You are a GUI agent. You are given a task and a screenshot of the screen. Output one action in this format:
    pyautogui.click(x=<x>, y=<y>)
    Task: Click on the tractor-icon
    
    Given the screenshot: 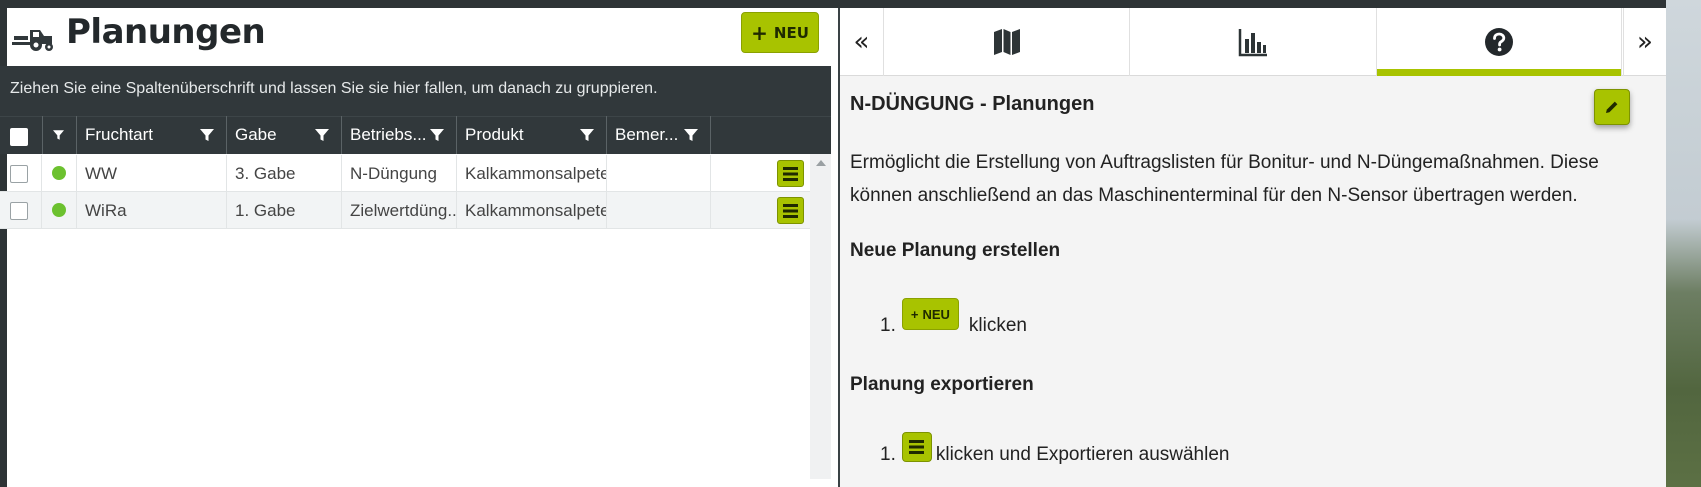 What is the action you would take?
    pyautogui.click(x=32, y=40)
    